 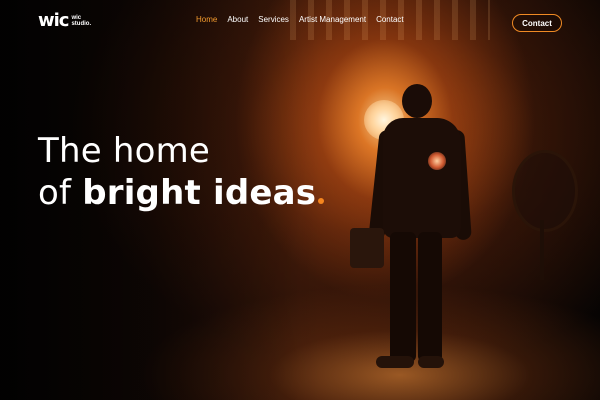 What do you see at coordinates (273, 19) in the screenshot?
I see `nav-item-services: Services` at bounding box center [273, 19].